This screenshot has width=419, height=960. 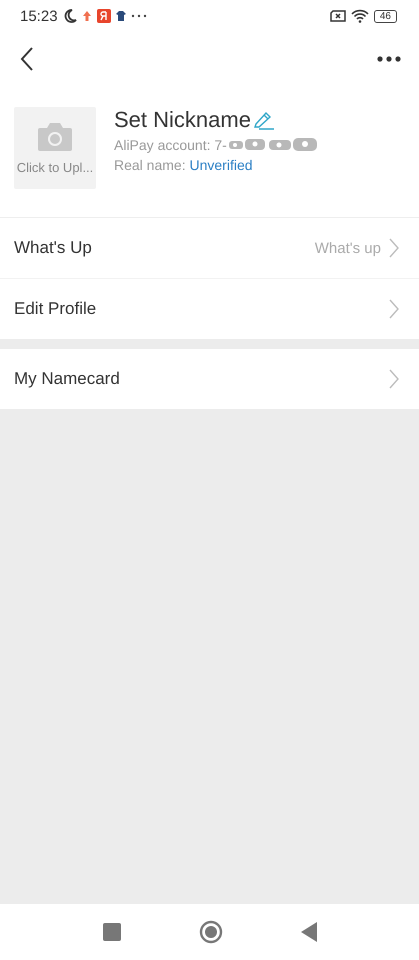 What do you see at coordinates (209, 309) in the screenshot?
I see `menu-row: Edit Profile` at bounding box center [209, 309].